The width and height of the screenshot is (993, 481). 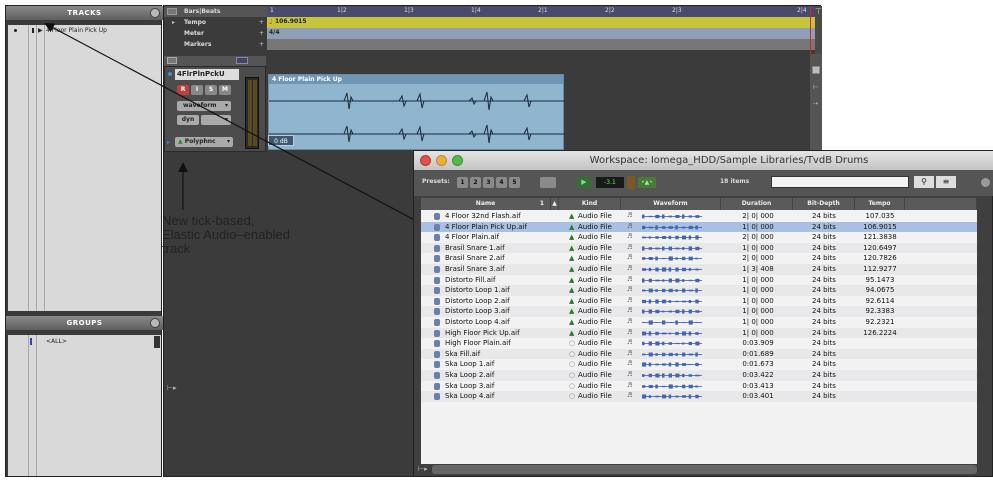 What do you see at coordinates (840, 182) in the screenshot?
I see `search-input` at bounding box center [840, 182].